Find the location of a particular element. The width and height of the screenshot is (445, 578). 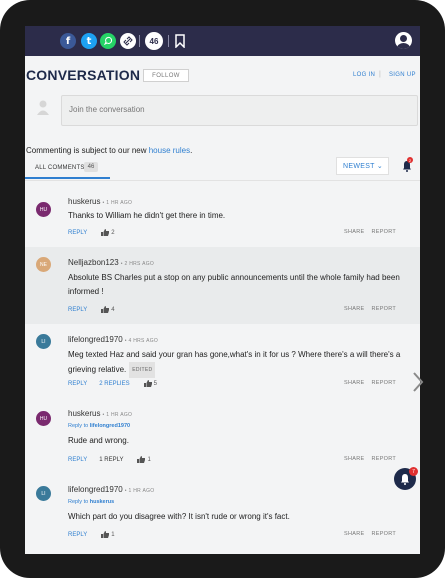

rules-suffix: . is located at coordinates (191, 150).